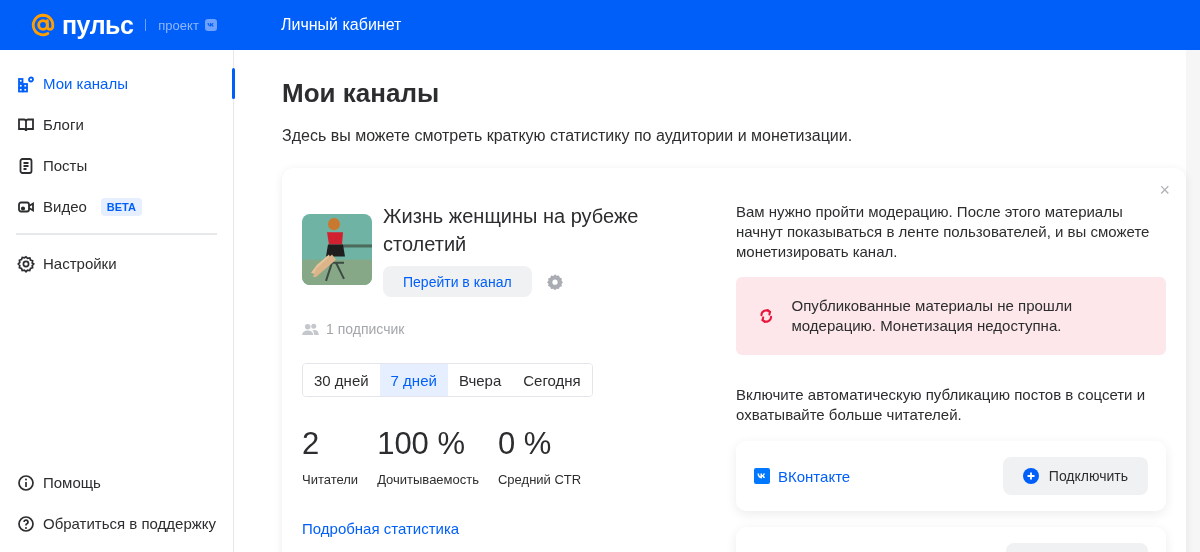 This screenshot has width=1200, height=552. Describe the element at coordinates (943, 232) in the screenshot. I see `moderation-text: Вам нужно пройти модерацию. После этого материалы начнут показываться в ленте пользователей, и вы сможете монетизировать канал.` at that location.